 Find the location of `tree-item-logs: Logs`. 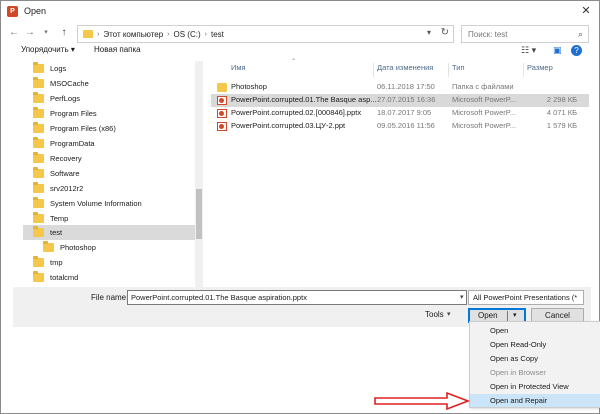

tree-item-logs: Logs is located at coordinates (114, 68).